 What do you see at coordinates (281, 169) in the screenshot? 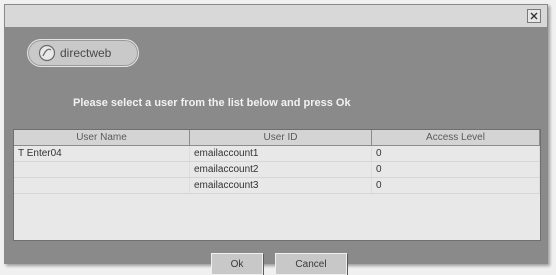
I see `user-id-cell: emailaccount2` at bounding box center [281, 169].